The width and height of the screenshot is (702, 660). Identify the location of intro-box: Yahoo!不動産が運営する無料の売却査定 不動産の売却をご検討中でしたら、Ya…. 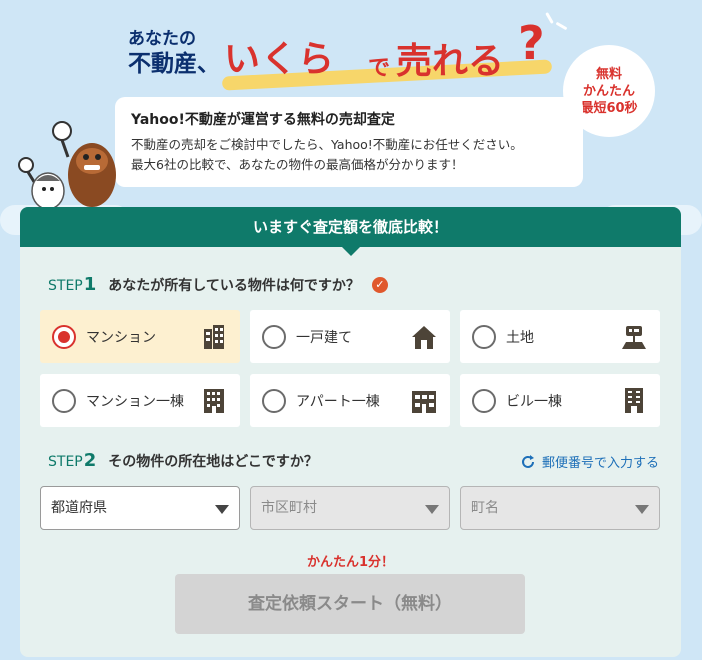
(349, 142).